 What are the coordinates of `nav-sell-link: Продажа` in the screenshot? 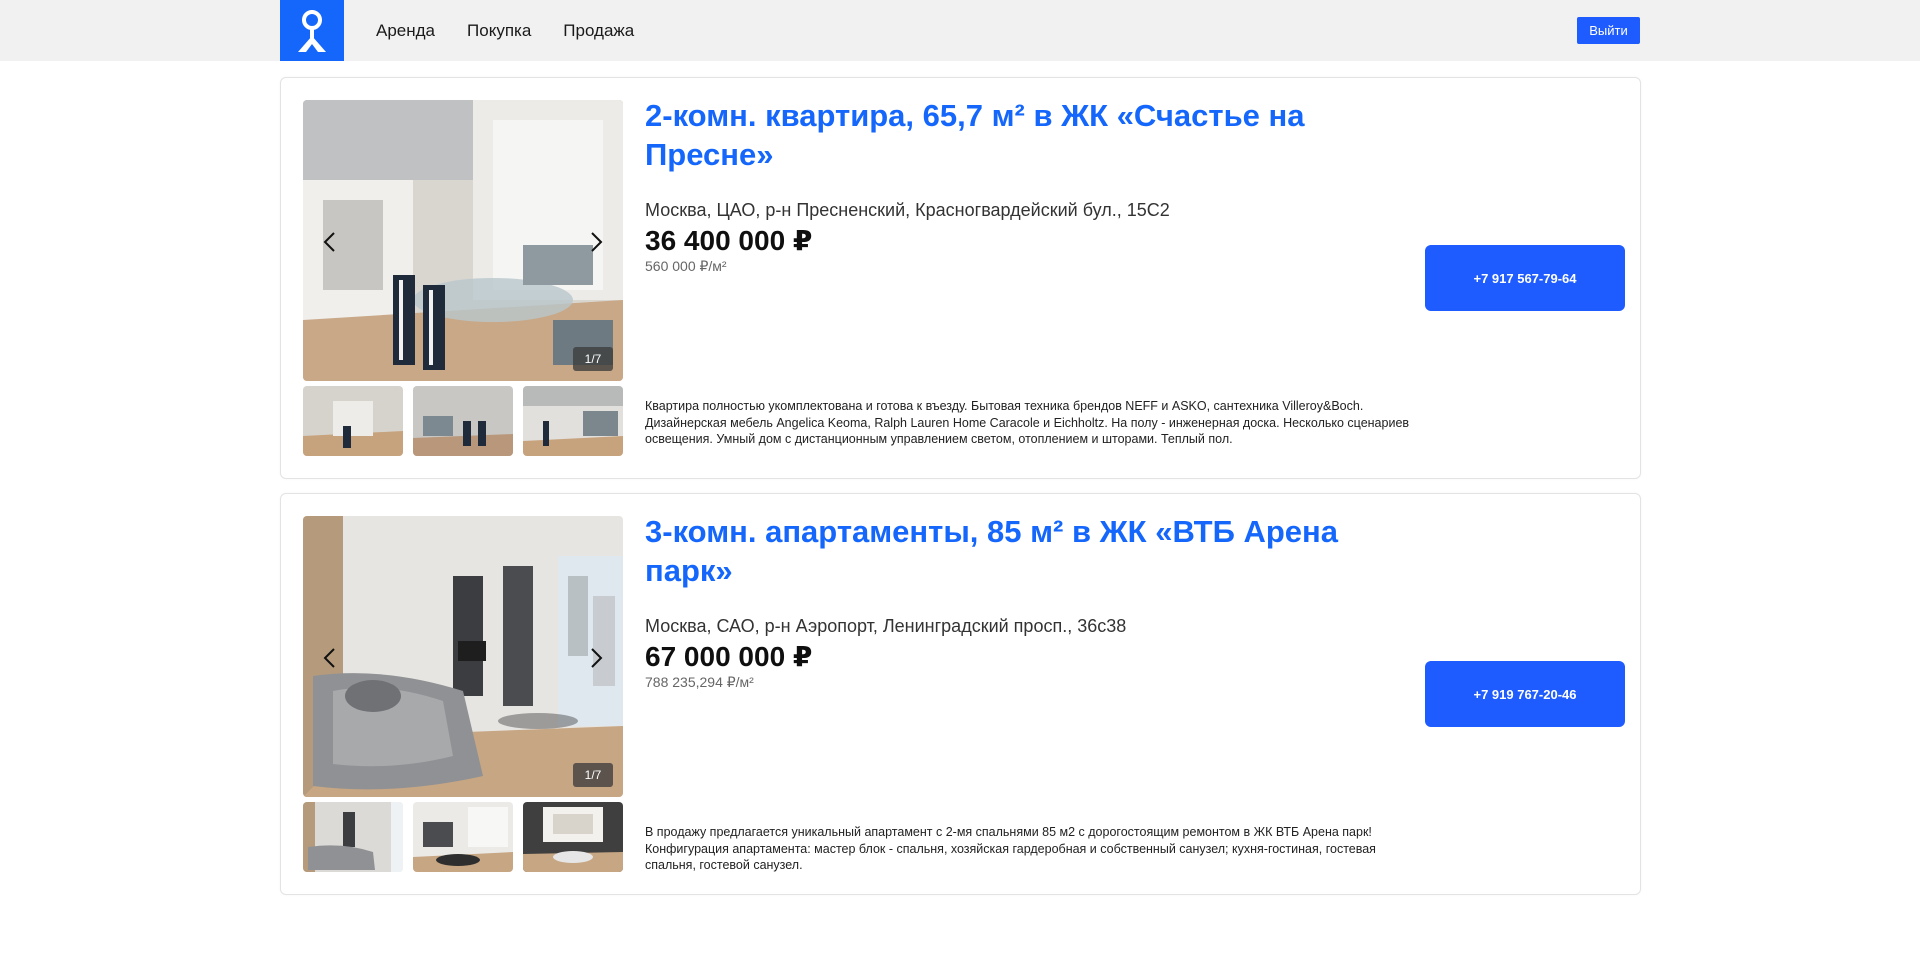 It's located at (598, 31).